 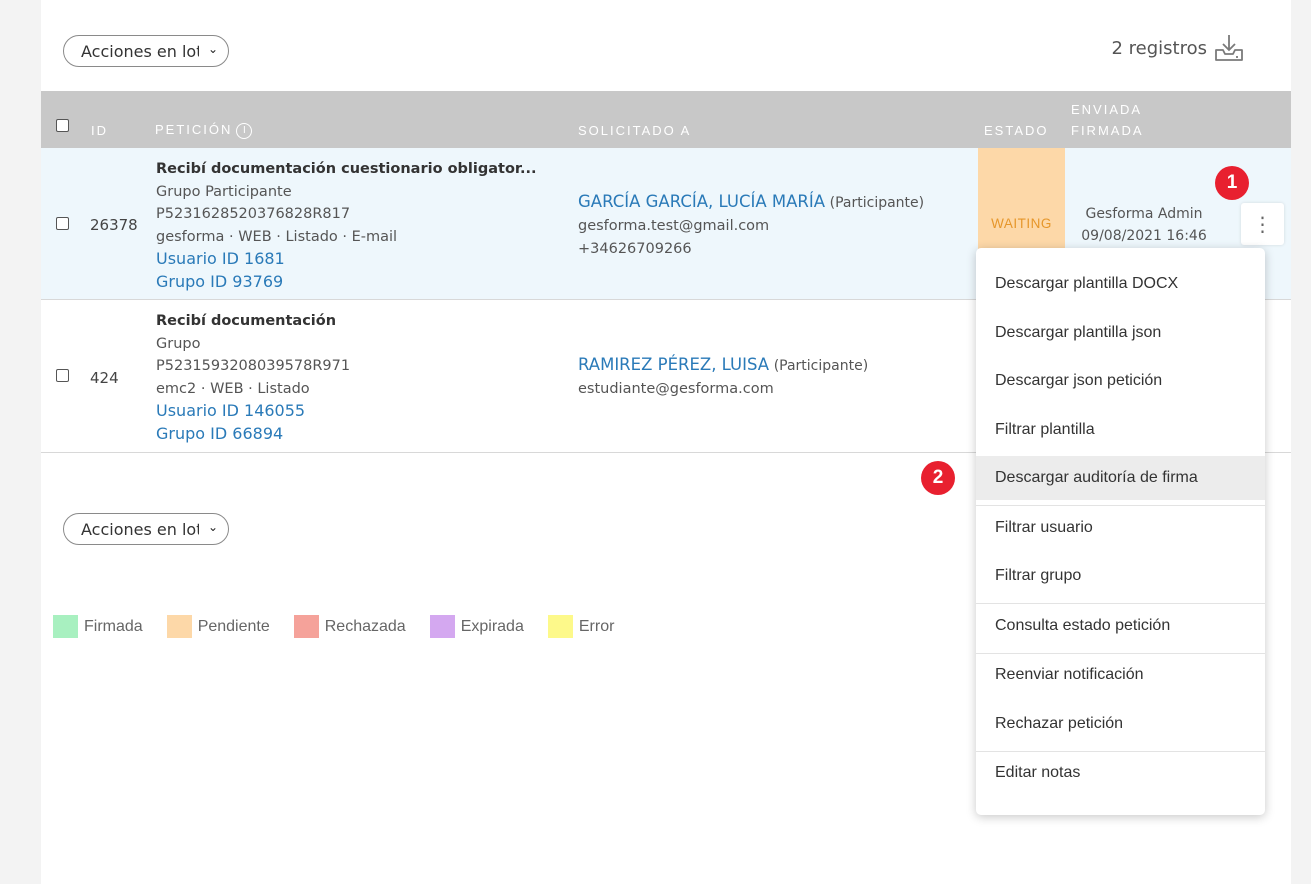 What do you see at coordinates (253, 214) in the screenshot?
I see `peticion-code: P5231628520376828R817` at bounding box center [253, 214].